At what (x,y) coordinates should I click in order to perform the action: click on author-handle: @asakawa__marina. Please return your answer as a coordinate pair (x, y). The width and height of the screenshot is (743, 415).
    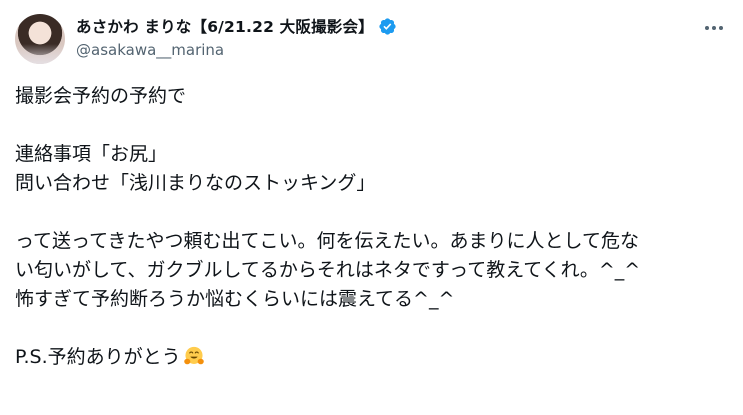
    Looking at the image, I should click on (379, 50).